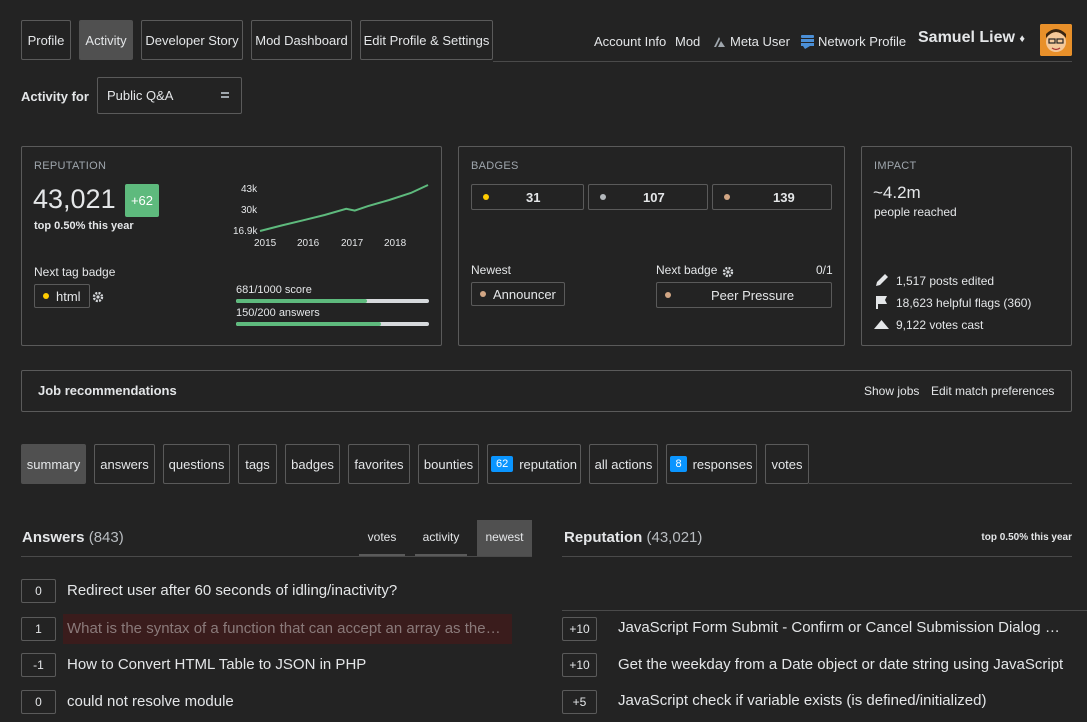  I want to click on tab-answers: answers, so click(124, 464).